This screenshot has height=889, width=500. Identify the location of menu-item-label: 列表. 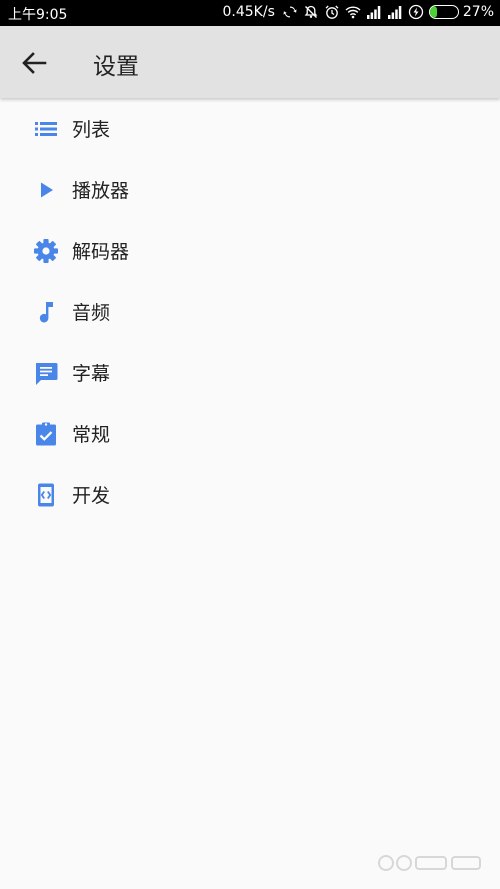
(91, 130).